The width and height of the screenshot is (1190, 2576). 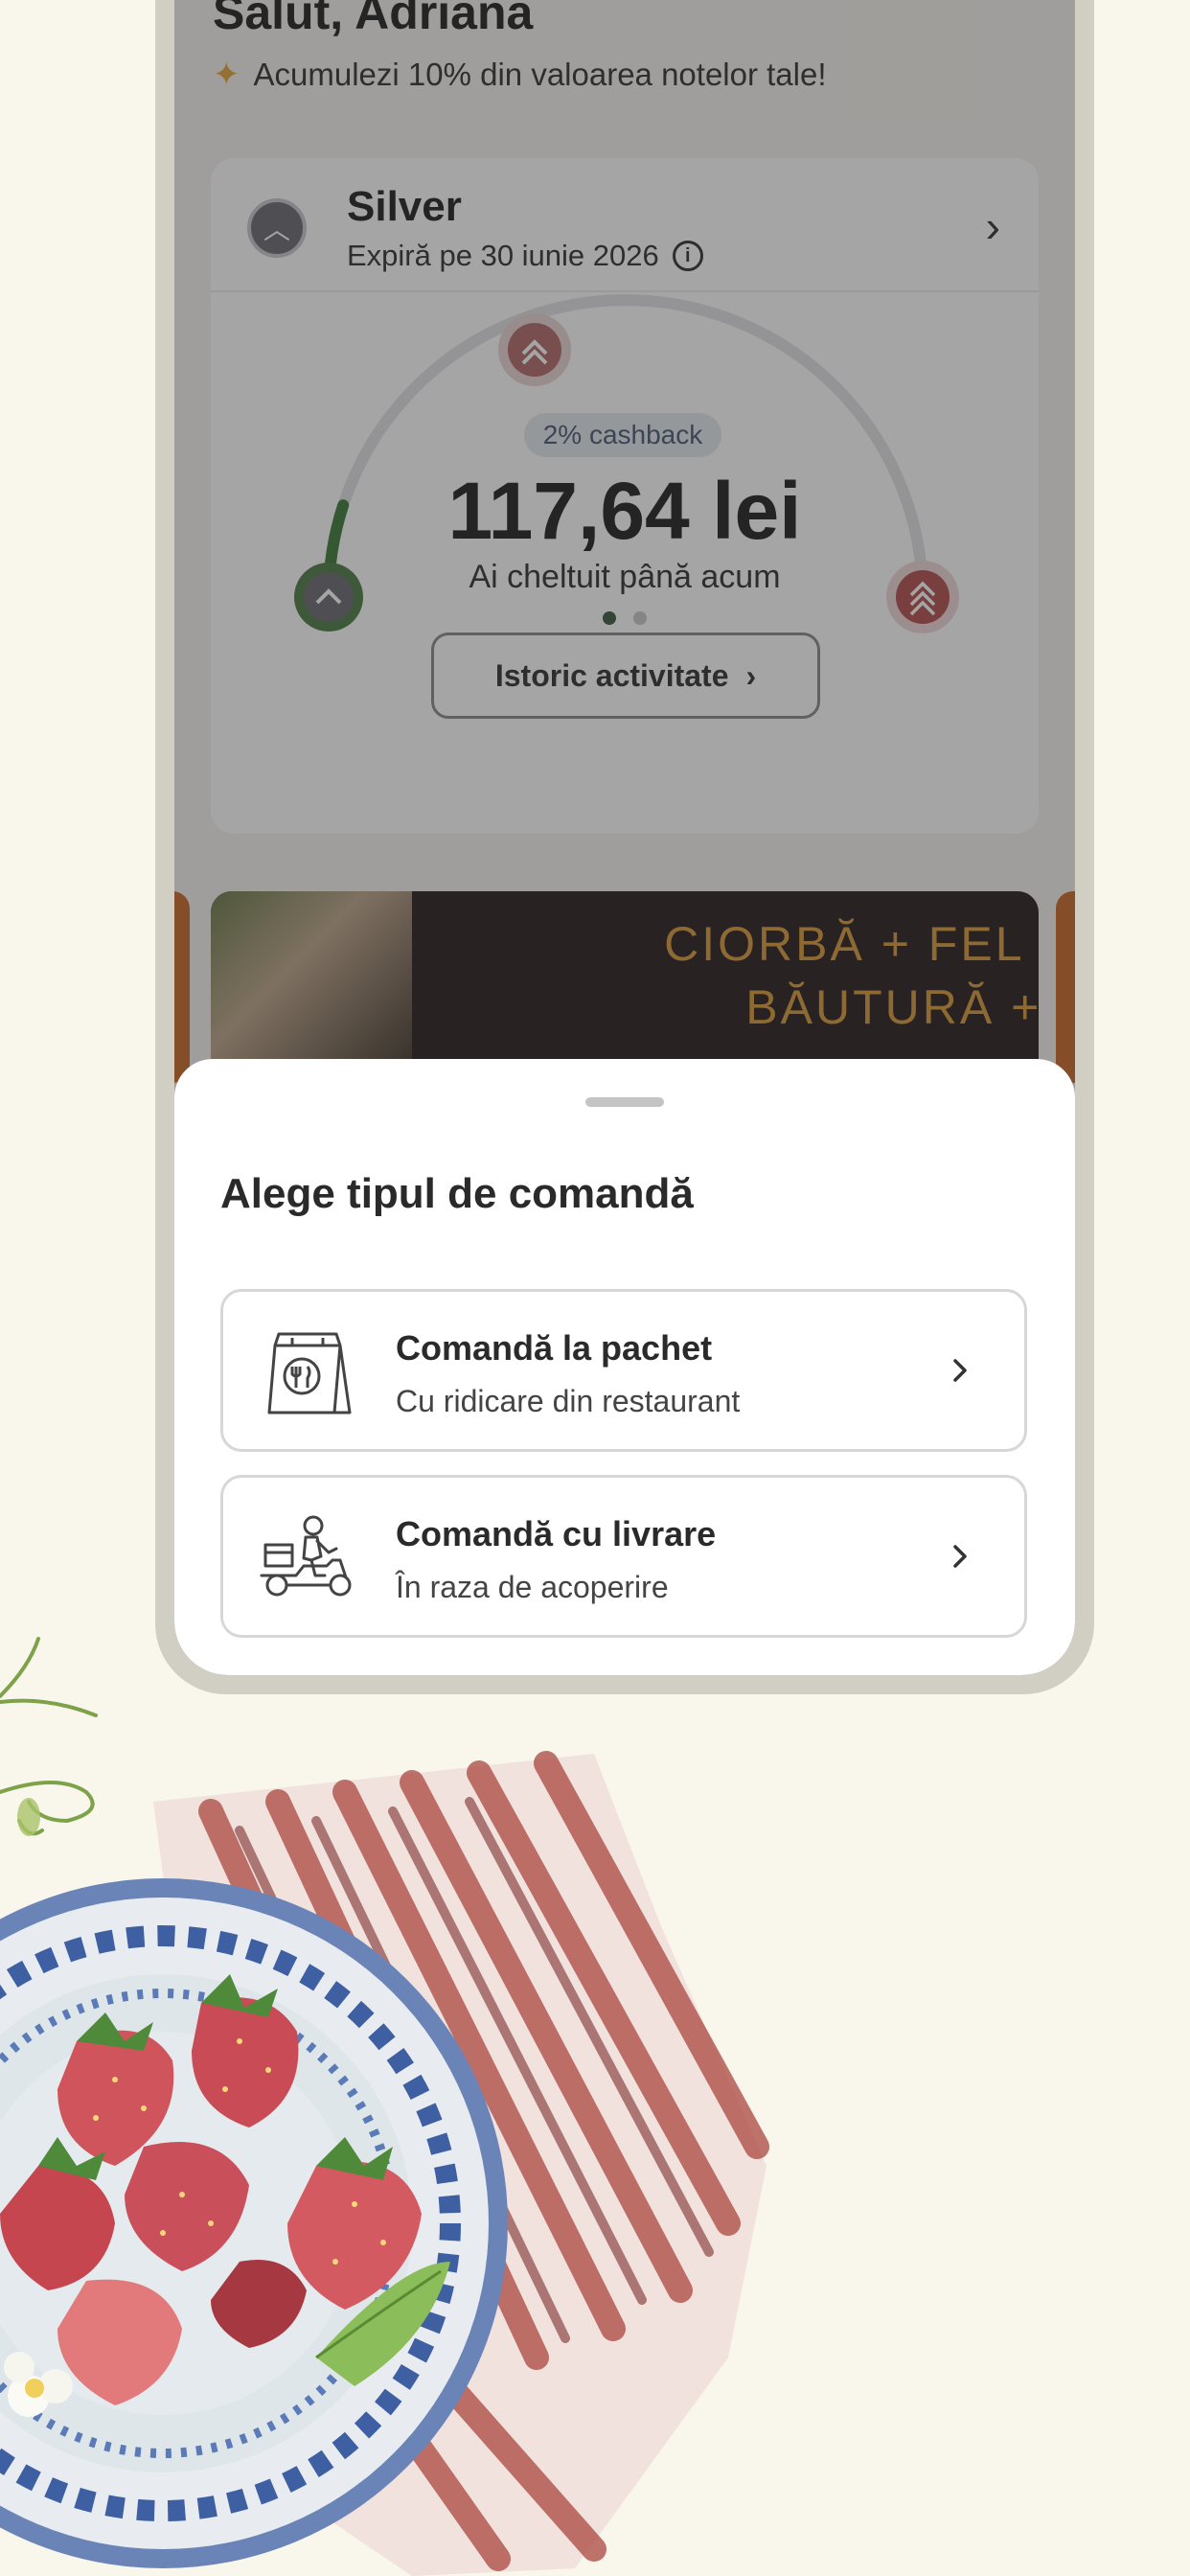 I want to click on delivery-option: Comandă cu livrare În raza de acoperire, so click(x=623, y=1556).